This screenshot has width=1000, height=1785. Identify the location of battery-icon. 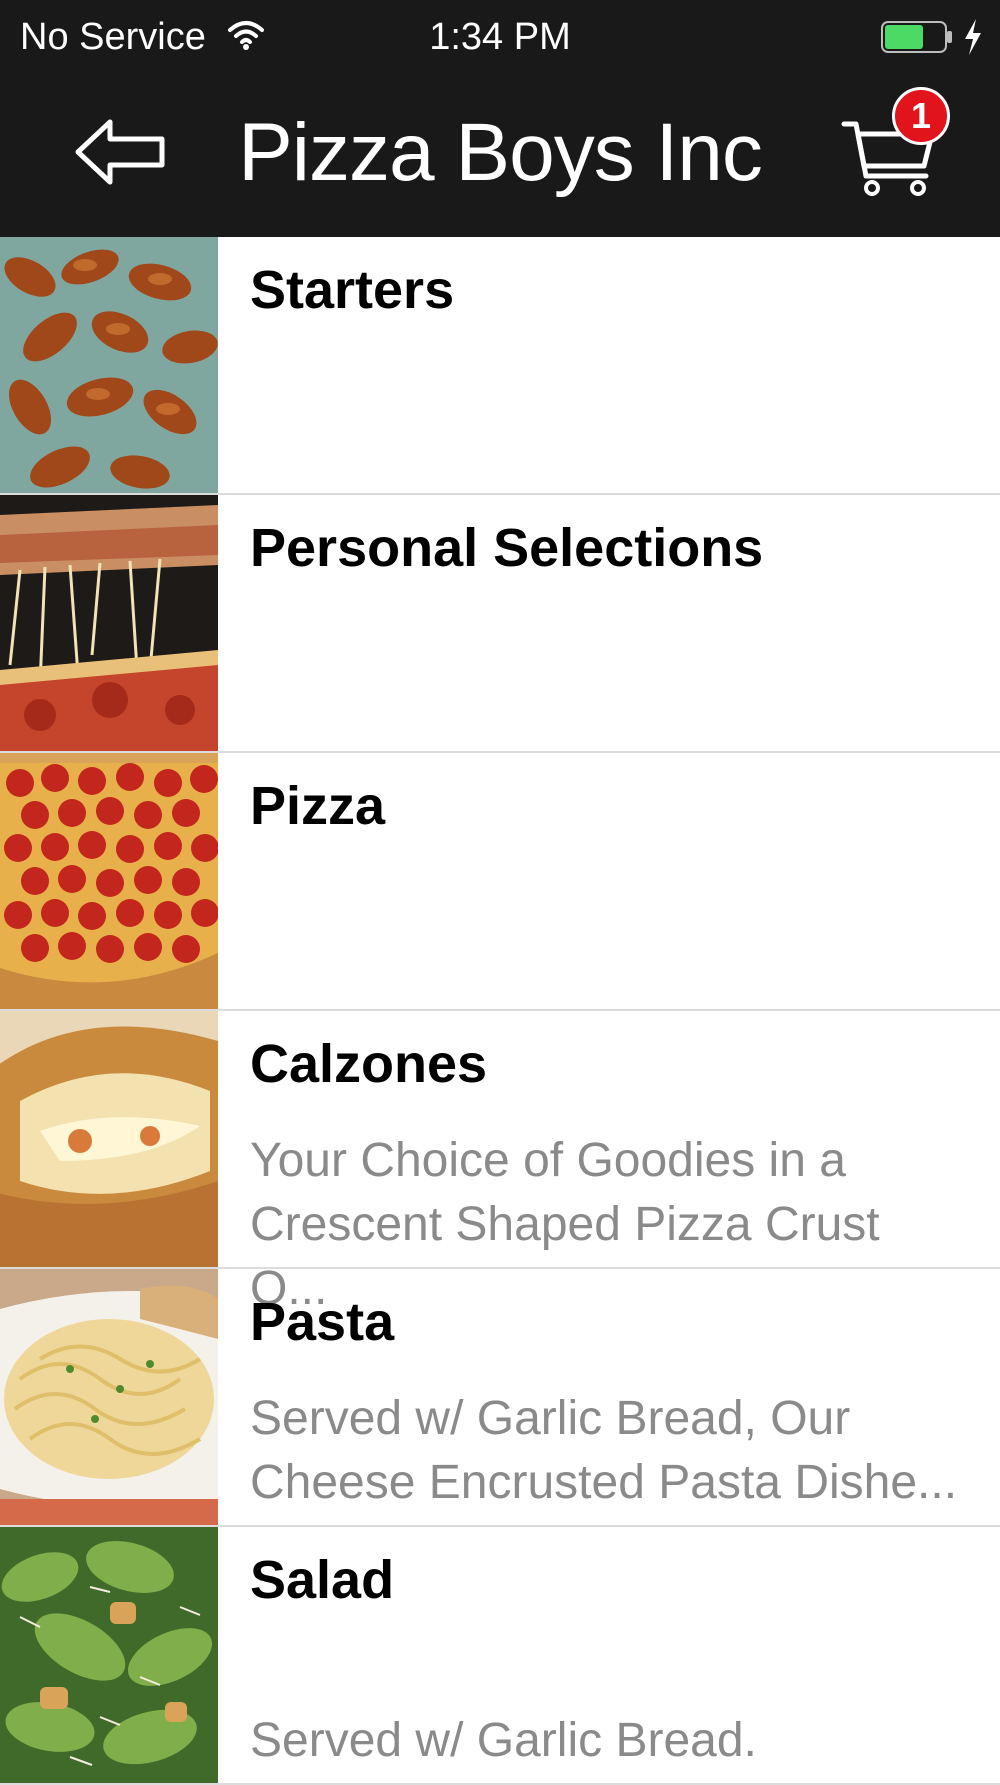
(917, 37).